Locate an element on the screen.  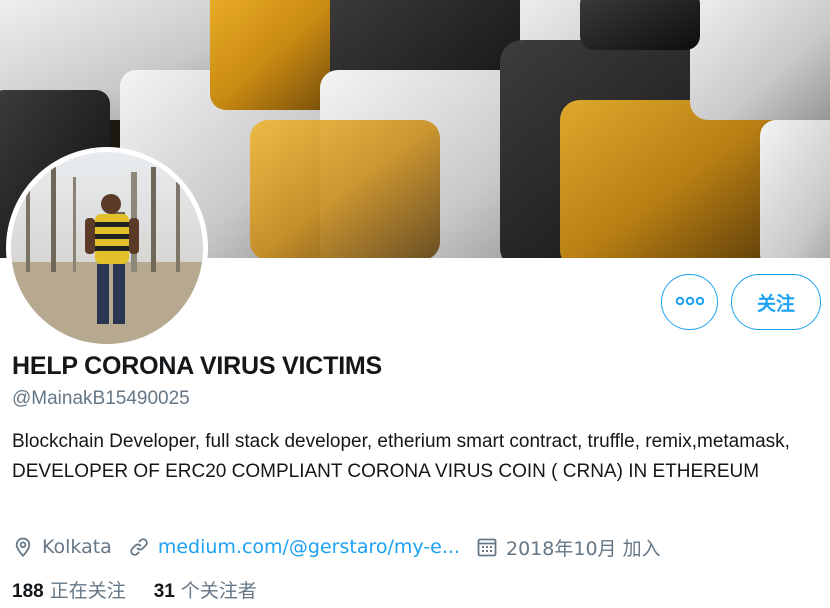
ellipsis-icon is located at coordinates (689, 302).